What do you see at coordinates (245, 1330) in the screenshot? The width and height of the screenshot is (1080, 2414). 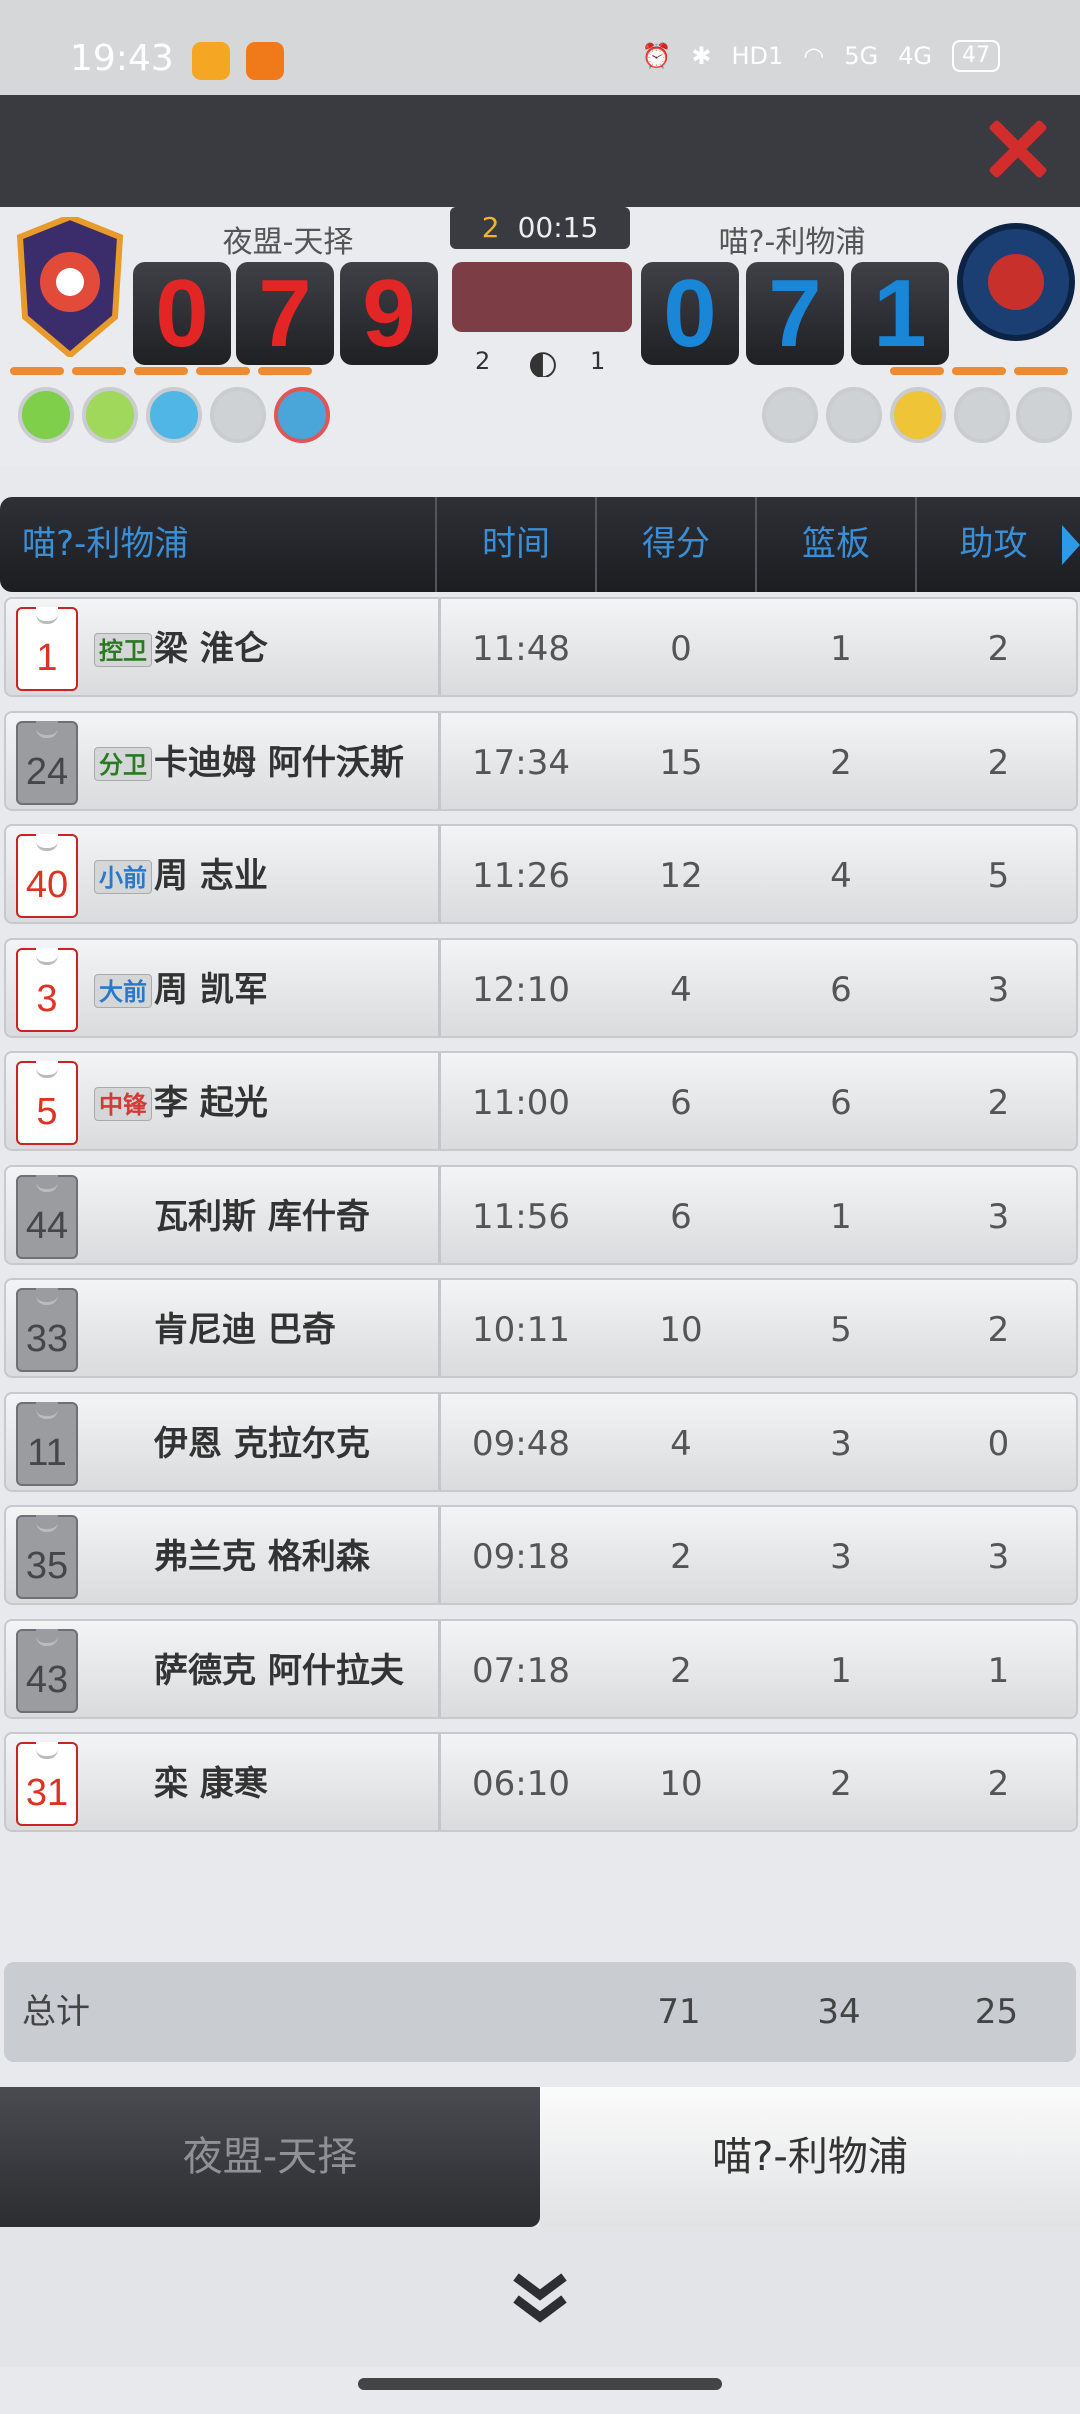 I see `player-name: 肯尼迪 巴奇` at bounding box center [245, 1330].